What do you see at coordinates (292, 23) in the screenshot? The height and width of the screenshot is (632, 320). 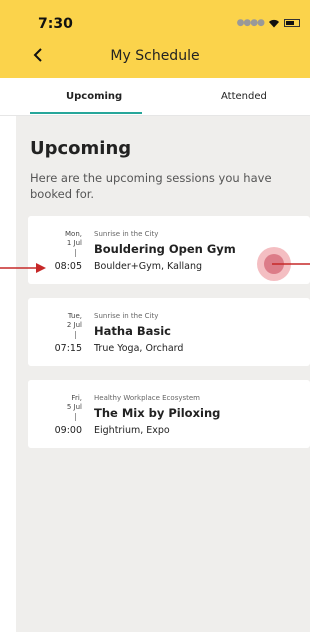 I see `battery-icon` at bounding box center [292, 23].